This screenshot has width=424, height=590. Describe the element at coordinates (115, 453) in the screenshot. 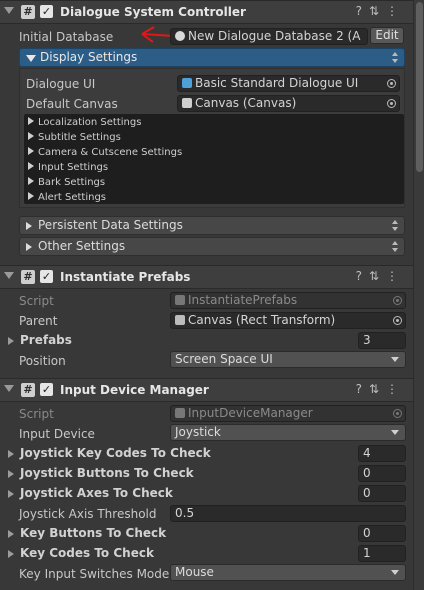

I see `joystick-key-codes-label: Joystick Key Codes To Check` at that location.